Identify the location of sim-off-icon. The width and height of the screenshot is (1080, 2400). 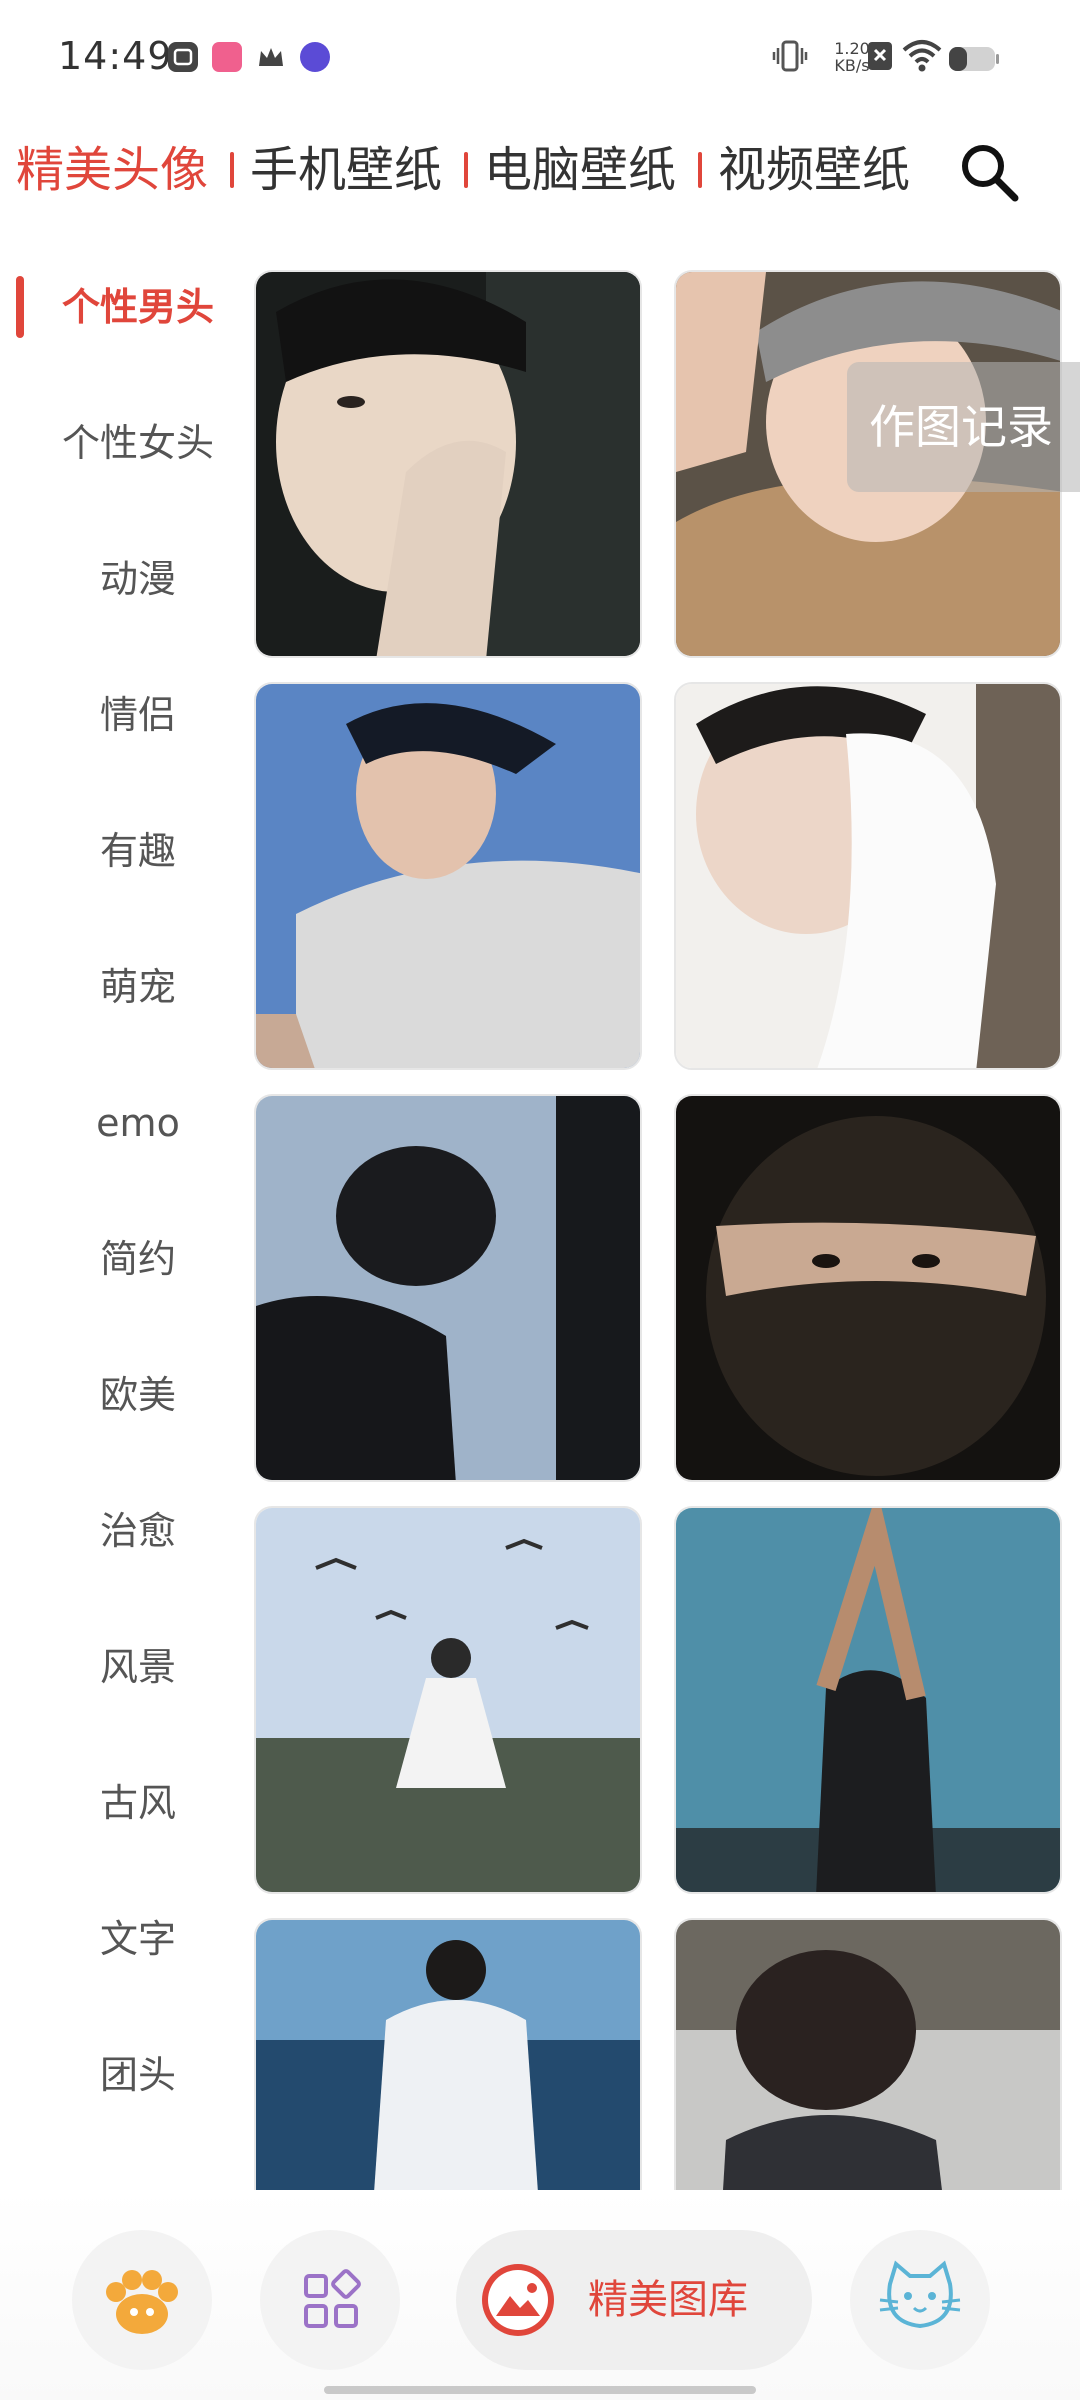
(880, 58).